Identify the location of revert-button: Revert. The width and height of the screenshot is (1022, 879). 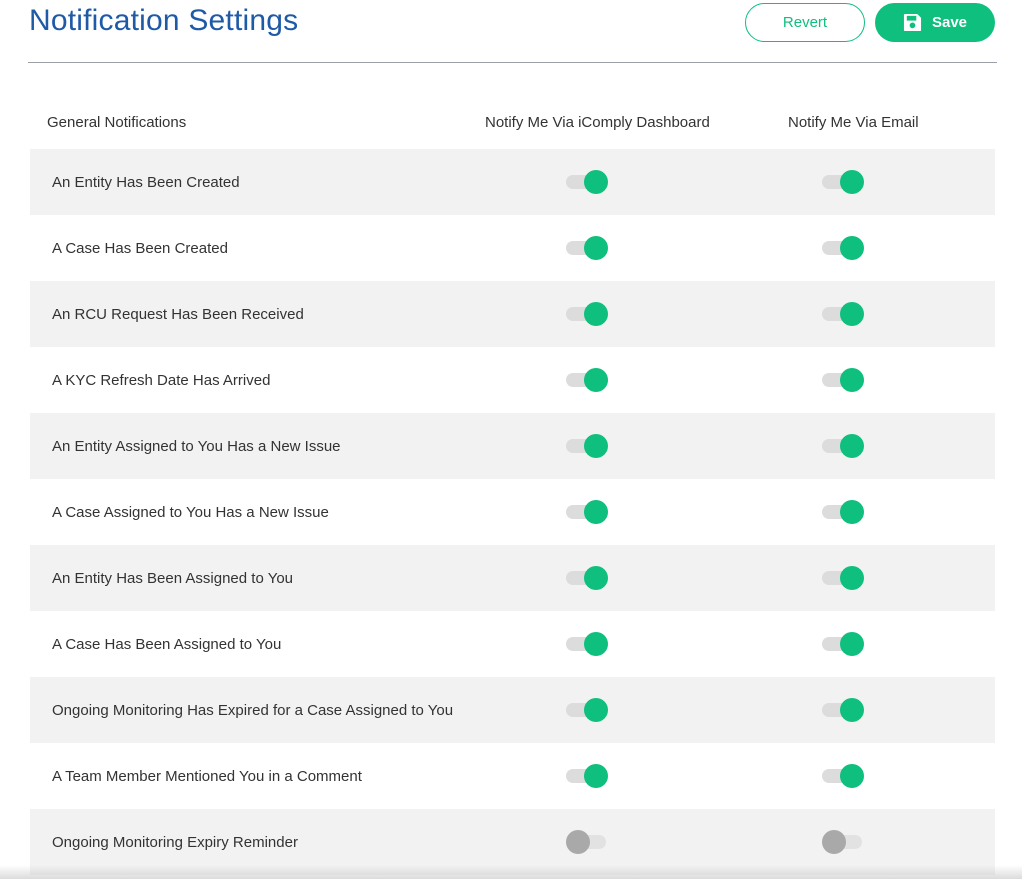
(805, 22).